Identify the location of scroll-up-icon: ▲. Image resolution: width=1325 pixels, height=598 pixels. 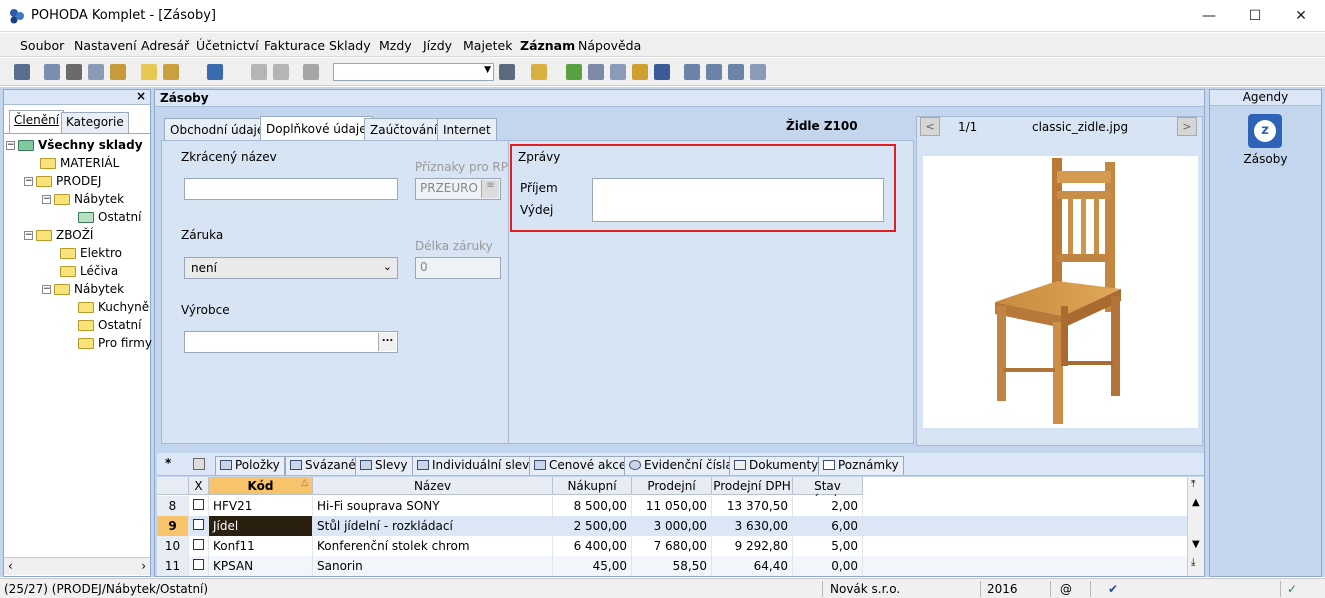
(1196, 502).